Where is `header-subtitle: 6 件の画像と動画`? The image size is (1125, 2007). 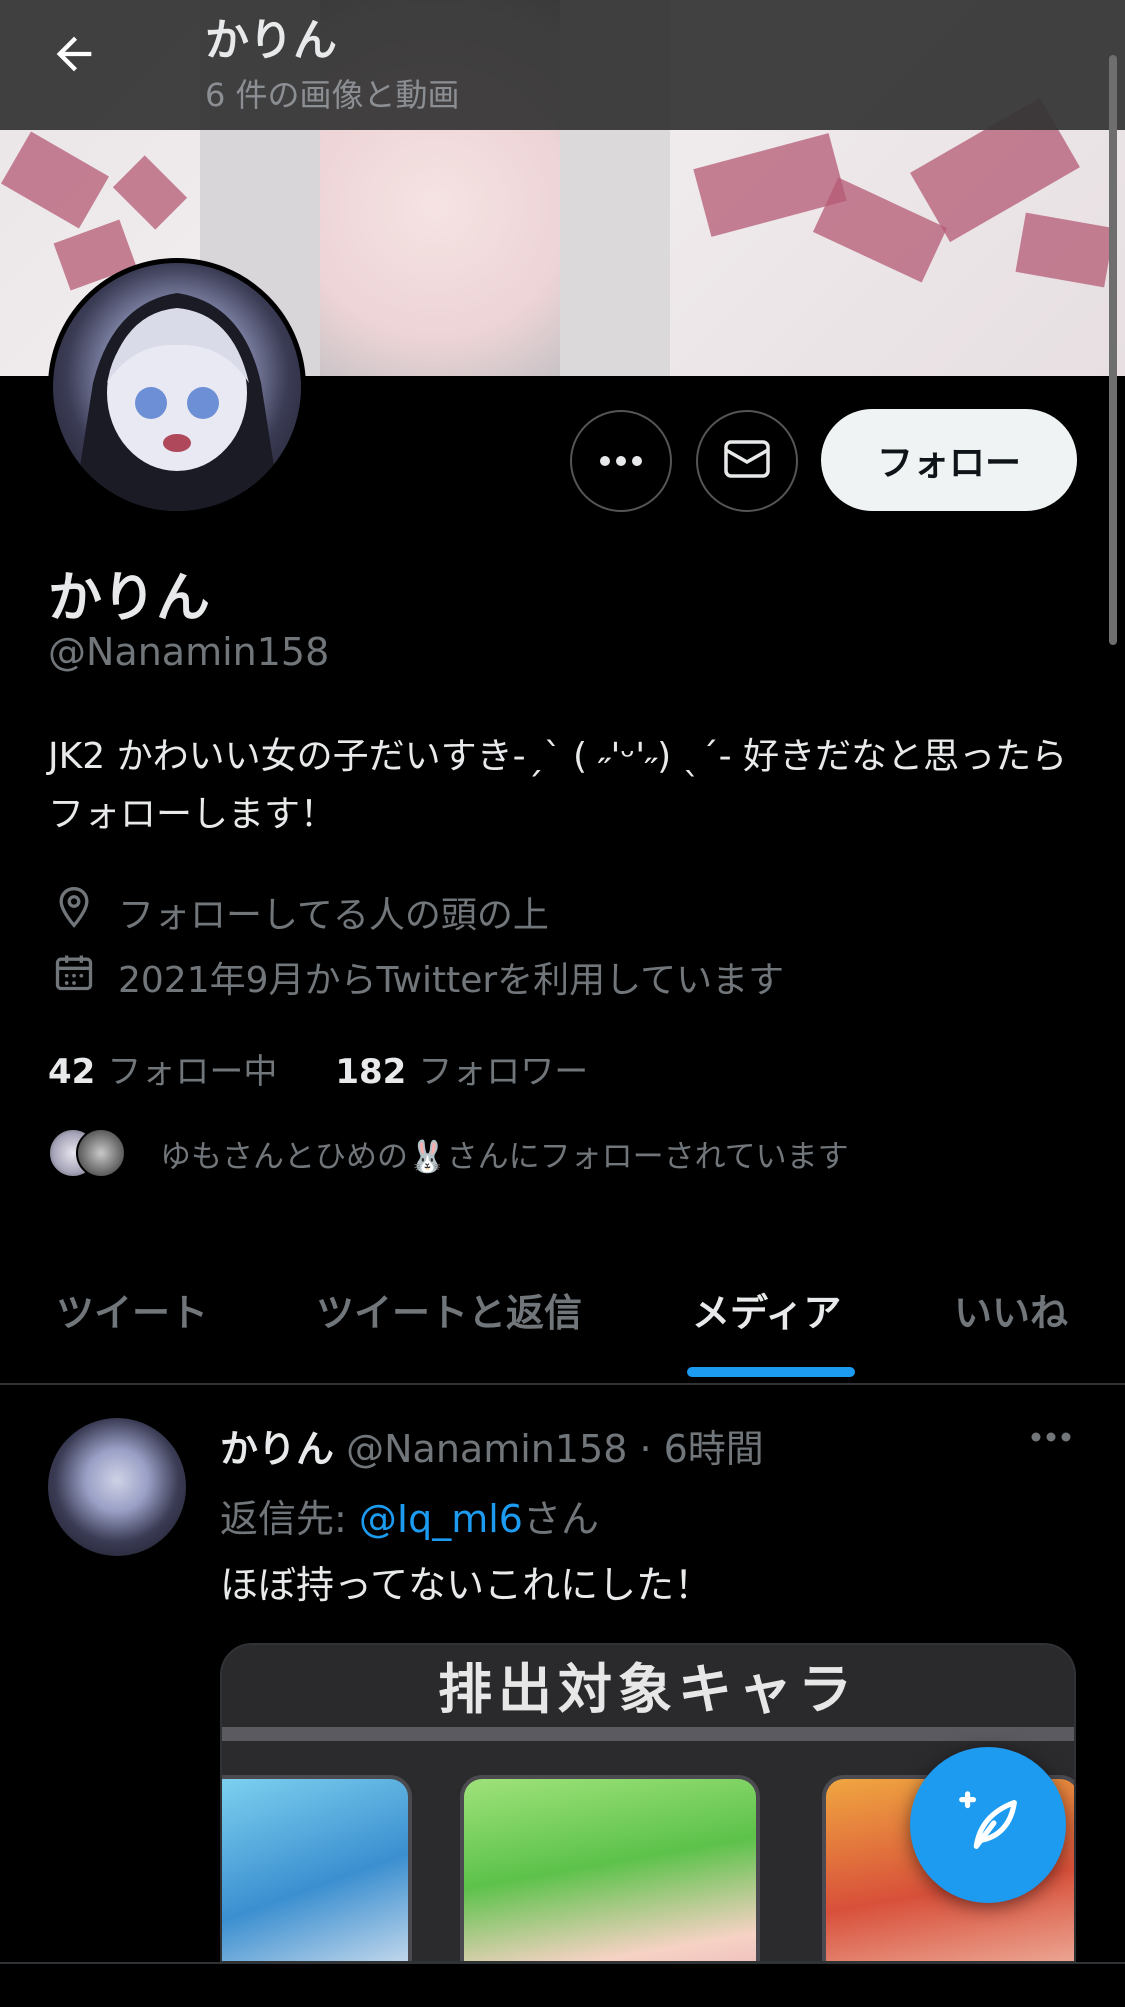 header-subtitle: 6 件の画像と動画 is located at coordinates (332, 95).